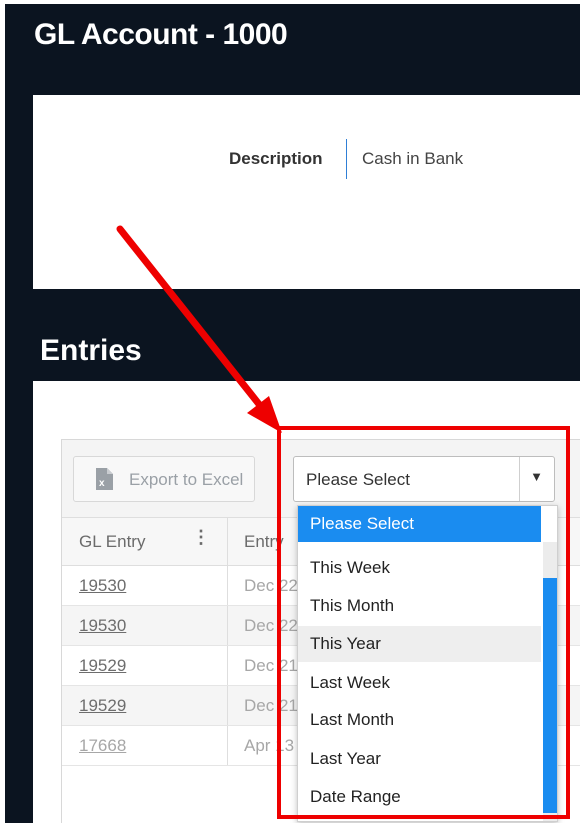 The height and width of the screenshot is (823, 580). What do you see at coordinates (199, 329) in the screenshot?
I see `annotation-arrow-icon` at bounding box center [199, 329].